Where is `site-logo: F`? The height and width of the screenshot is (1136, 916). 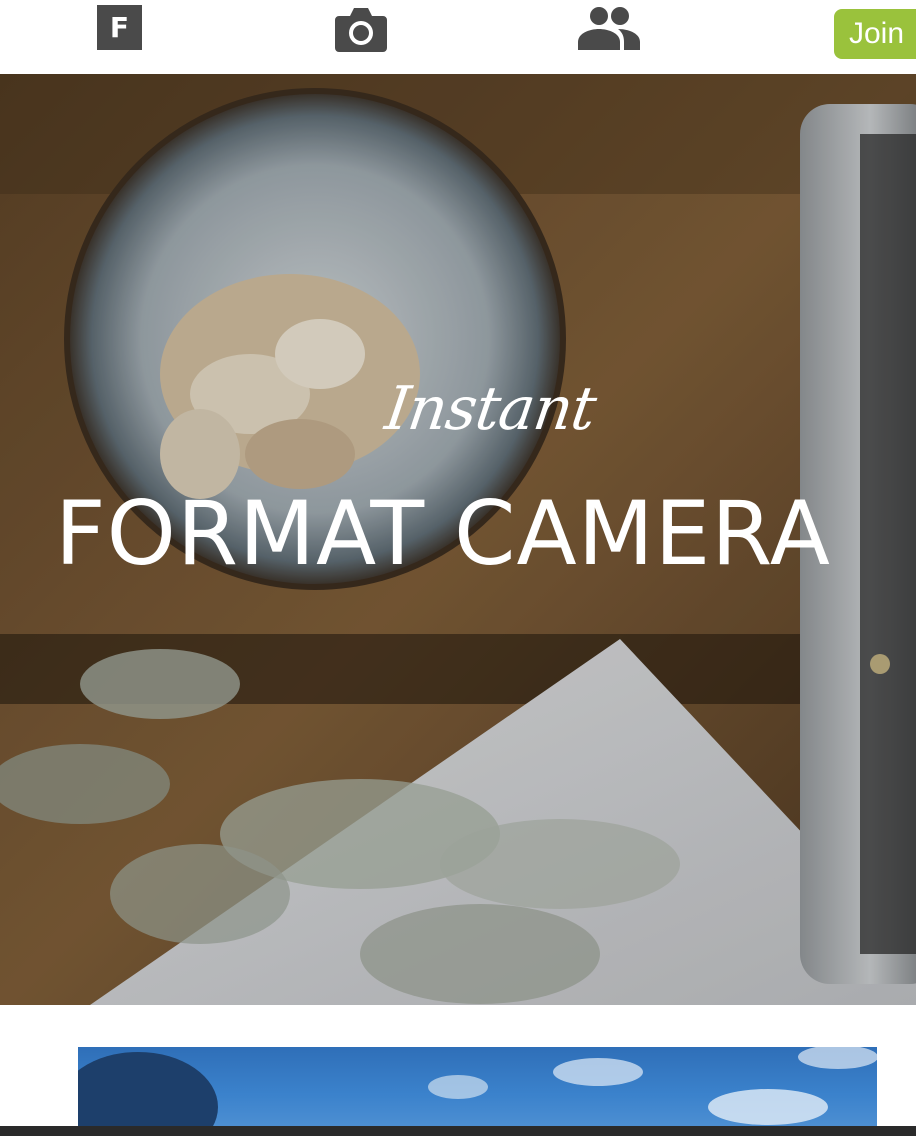
site-logo: F is located at coordinates (119, 27).